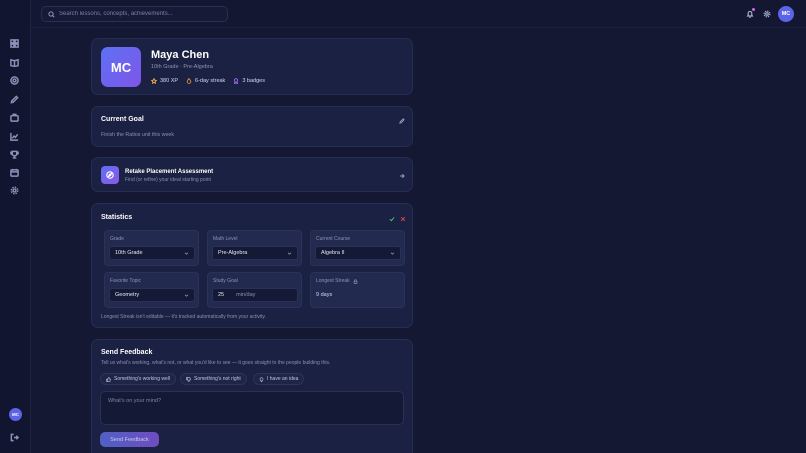  Describe the element at coordinates (117, 217) in the screenshot. I see `statistics-title: Statistics` at that location.